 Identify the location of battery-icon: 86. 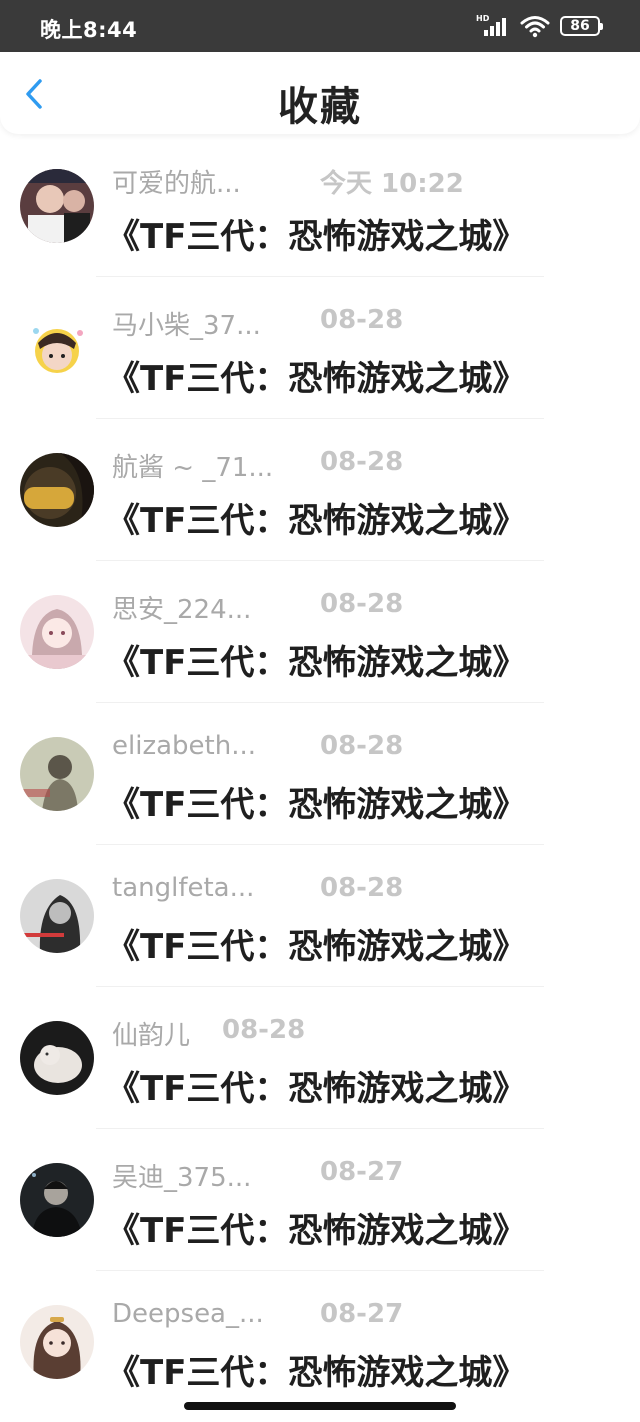
(581, 26).